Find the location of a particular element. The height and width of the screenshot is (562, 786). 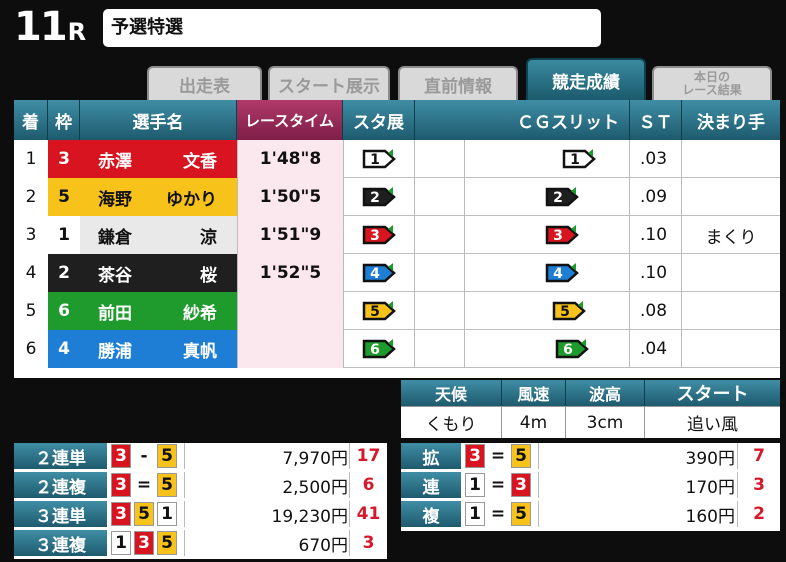

tab-pre-info: 直前情報 is located at coordinates (458, 83).